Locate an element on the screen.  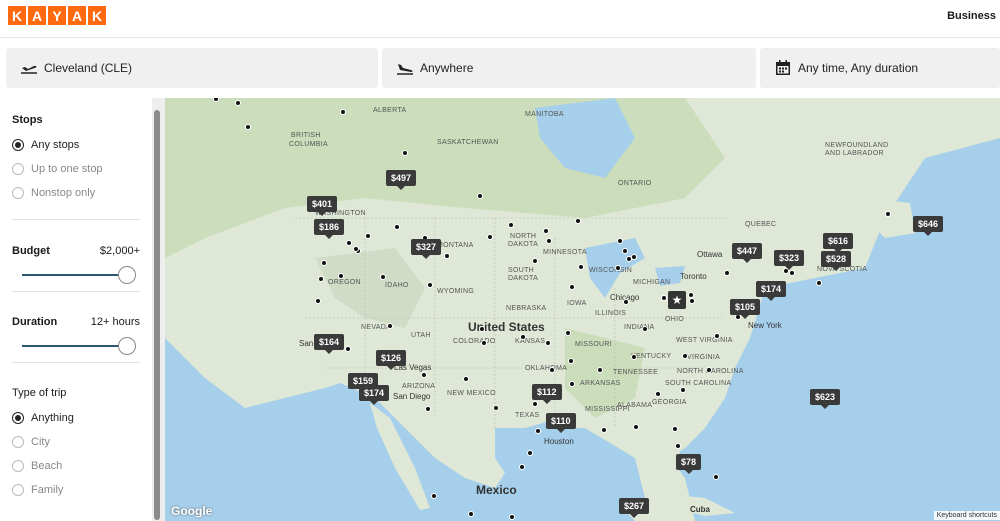
price-pin: $105 is located at coordinates (745, 309).